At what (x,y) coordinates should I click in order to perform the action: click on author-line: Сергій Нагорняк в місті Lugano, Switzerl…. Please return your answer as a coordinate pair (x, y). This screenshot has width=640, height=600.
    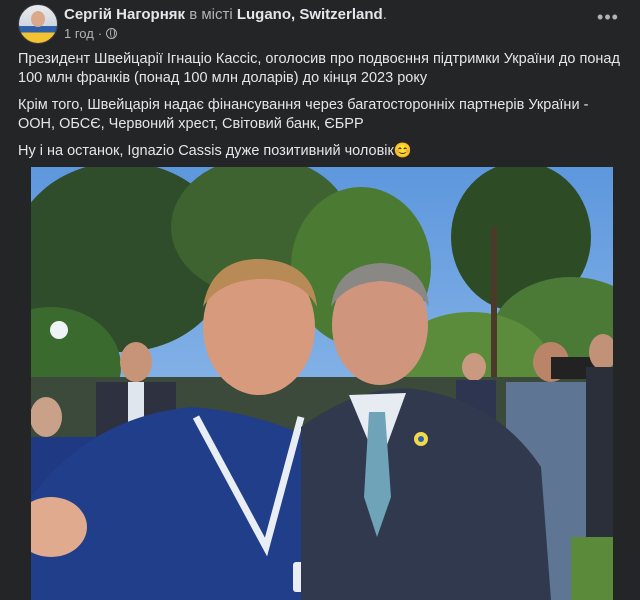
    Looking at the image, I should click on (225, 14).